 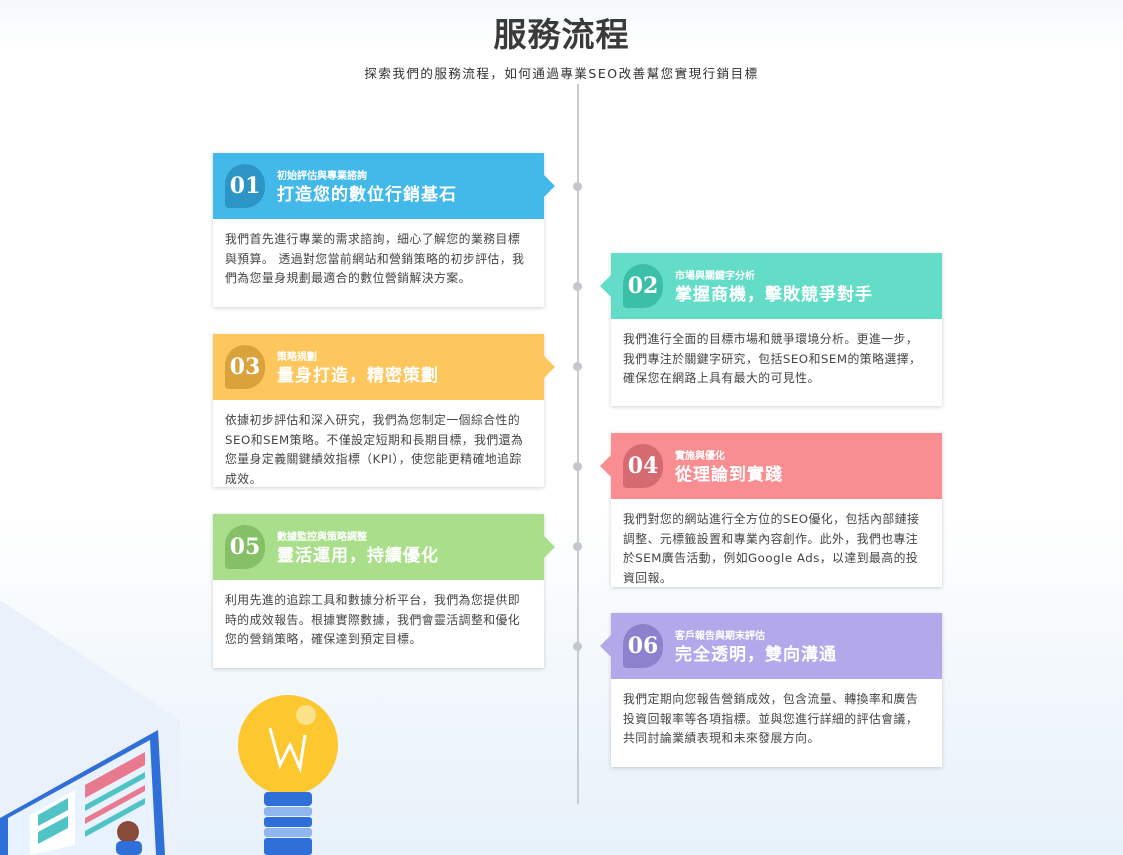 What do you see at coordinates (643, 286) in the screenshot?
I see `step-number-badge: 02` at bounding box center [643, 286].